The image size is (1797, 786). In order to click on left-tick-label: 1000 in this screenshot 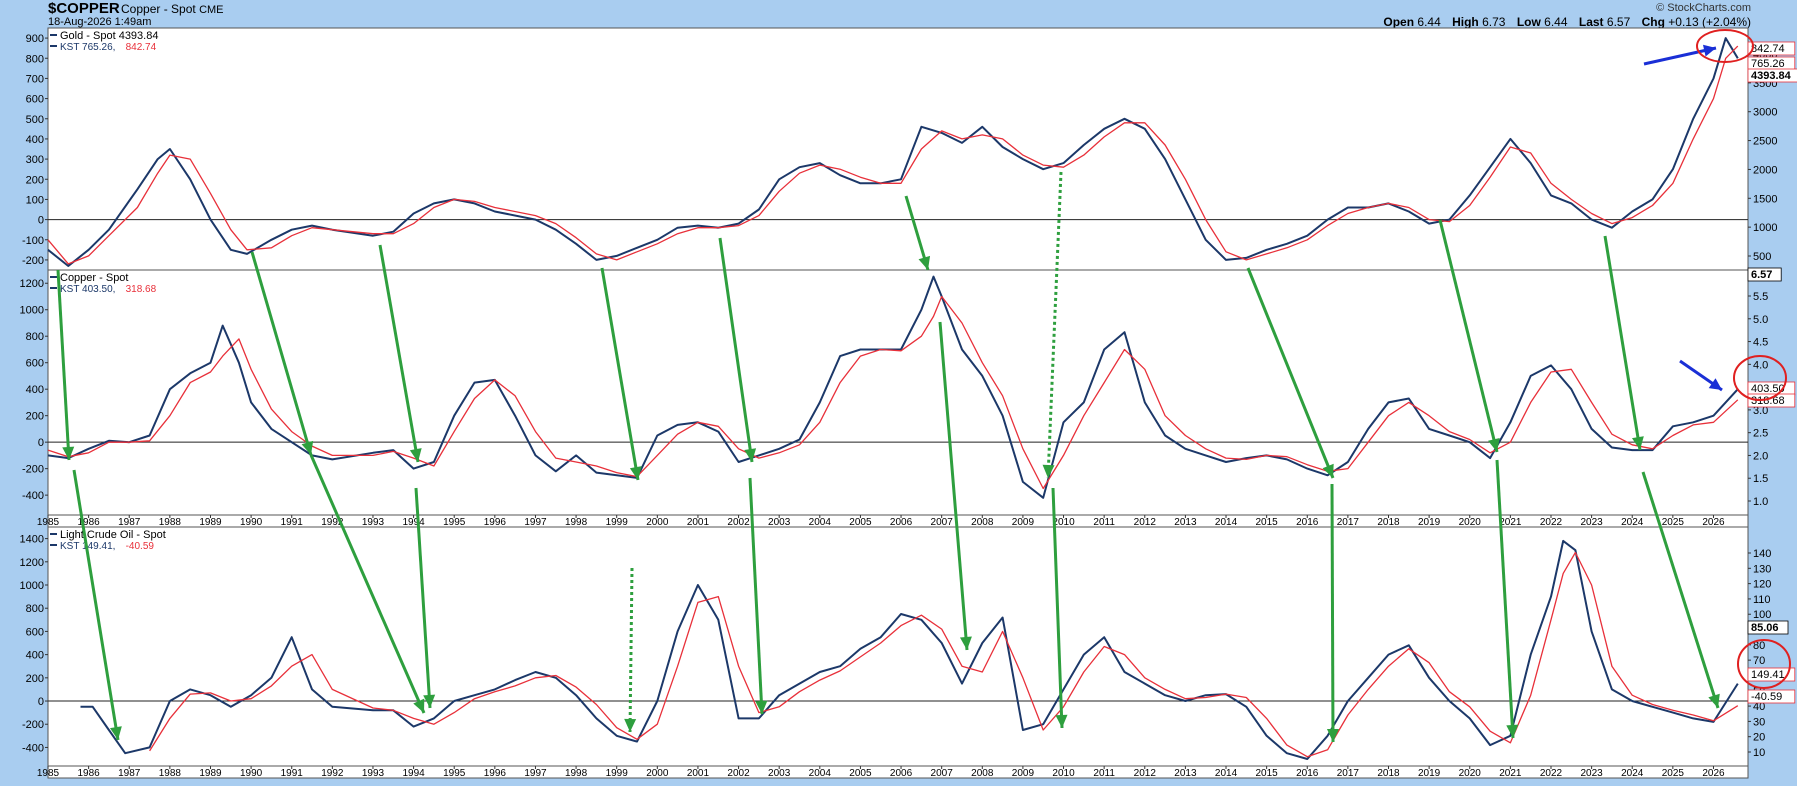, I will do `click(32, 586)`.